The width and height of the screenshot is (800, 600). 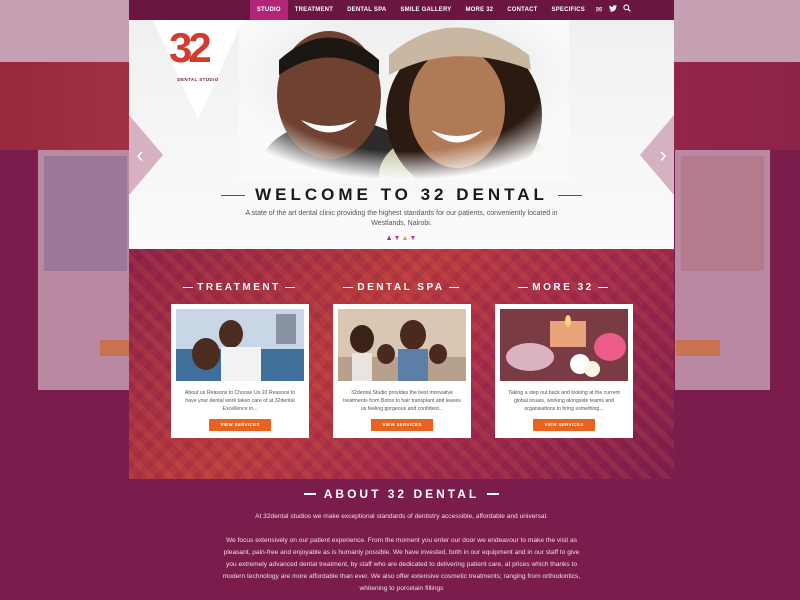 What do you see at coordinates (563, 287) in the screenshot?
I see `more-32-heading: MORE 32` at bounding box center [563, 287].